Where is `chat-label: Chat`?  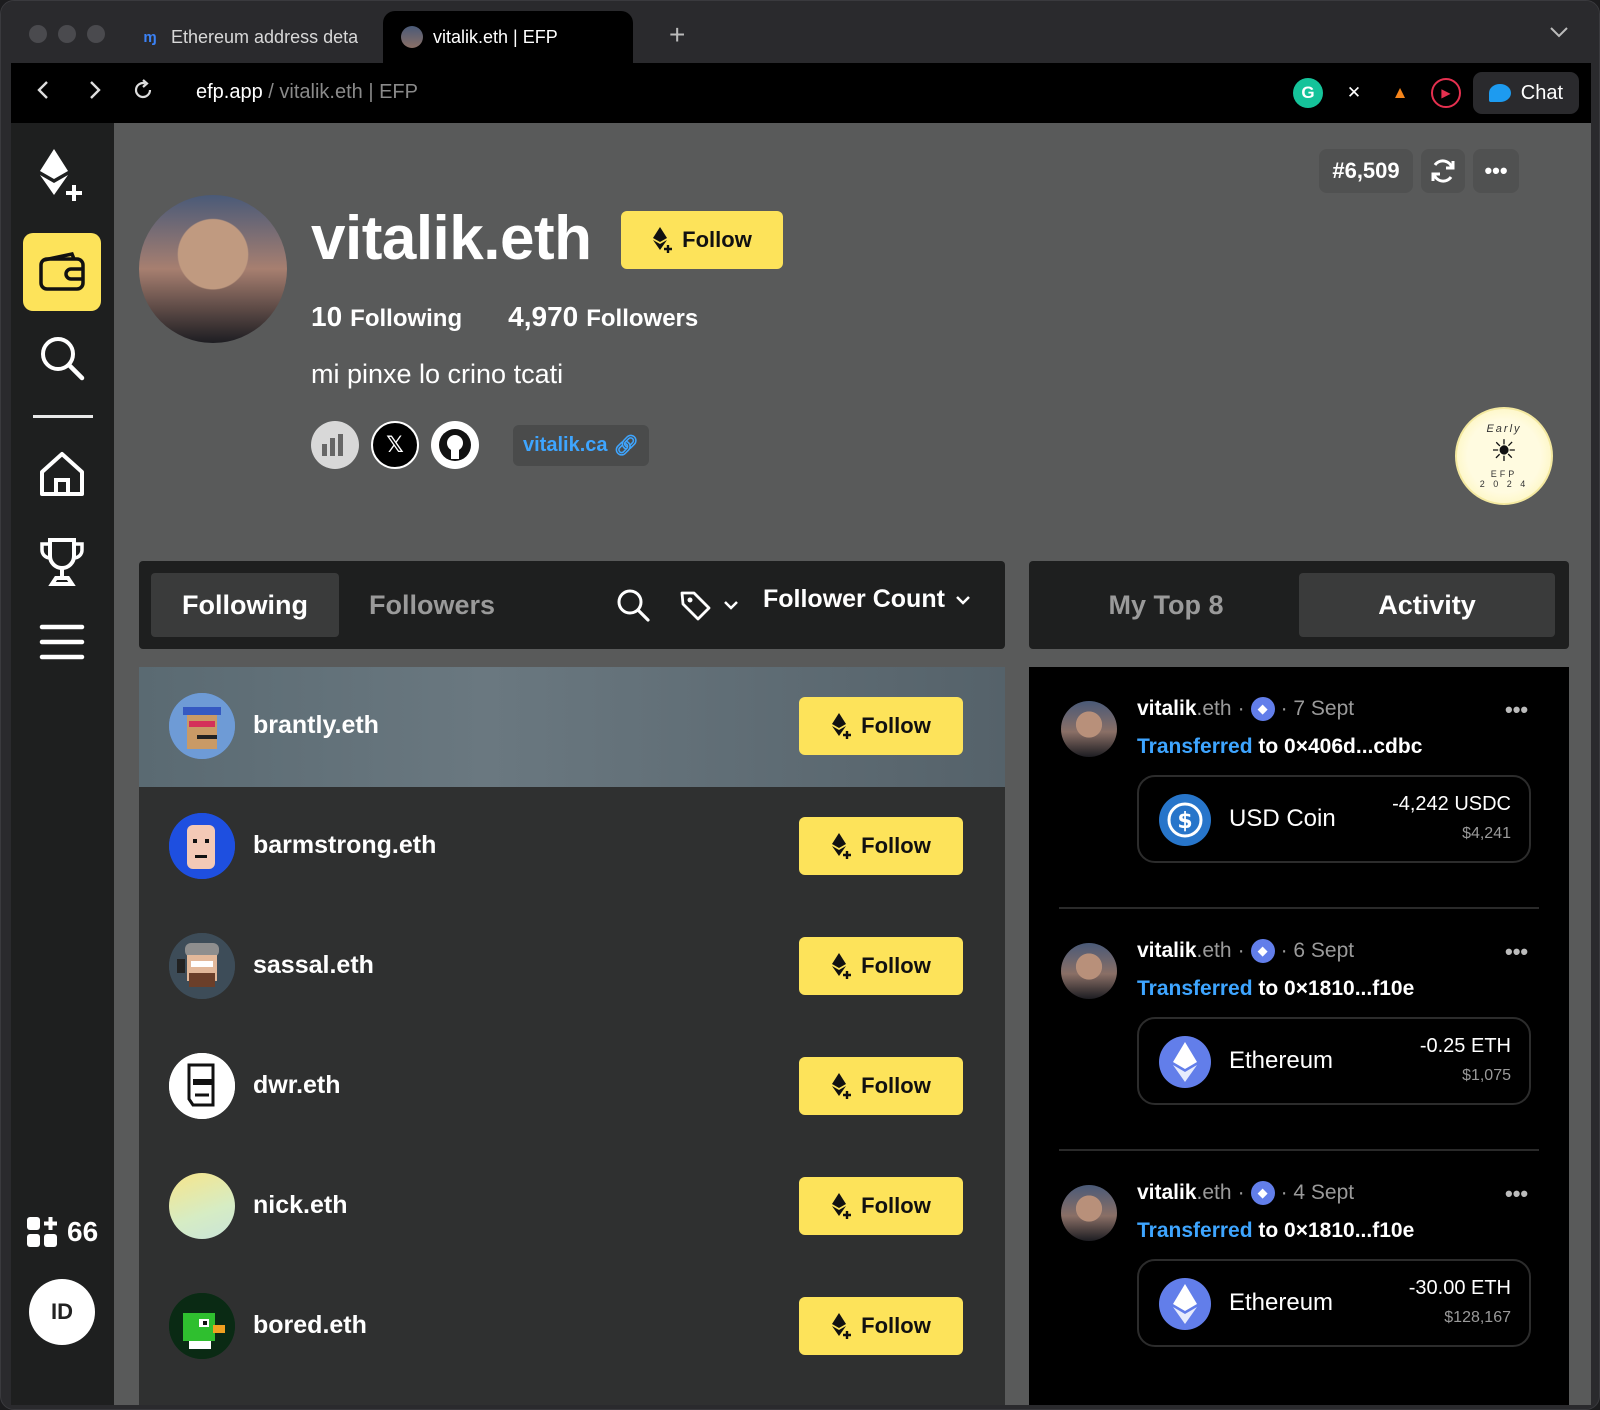 chat-label: Chat is located at coordinates (1541, 92).